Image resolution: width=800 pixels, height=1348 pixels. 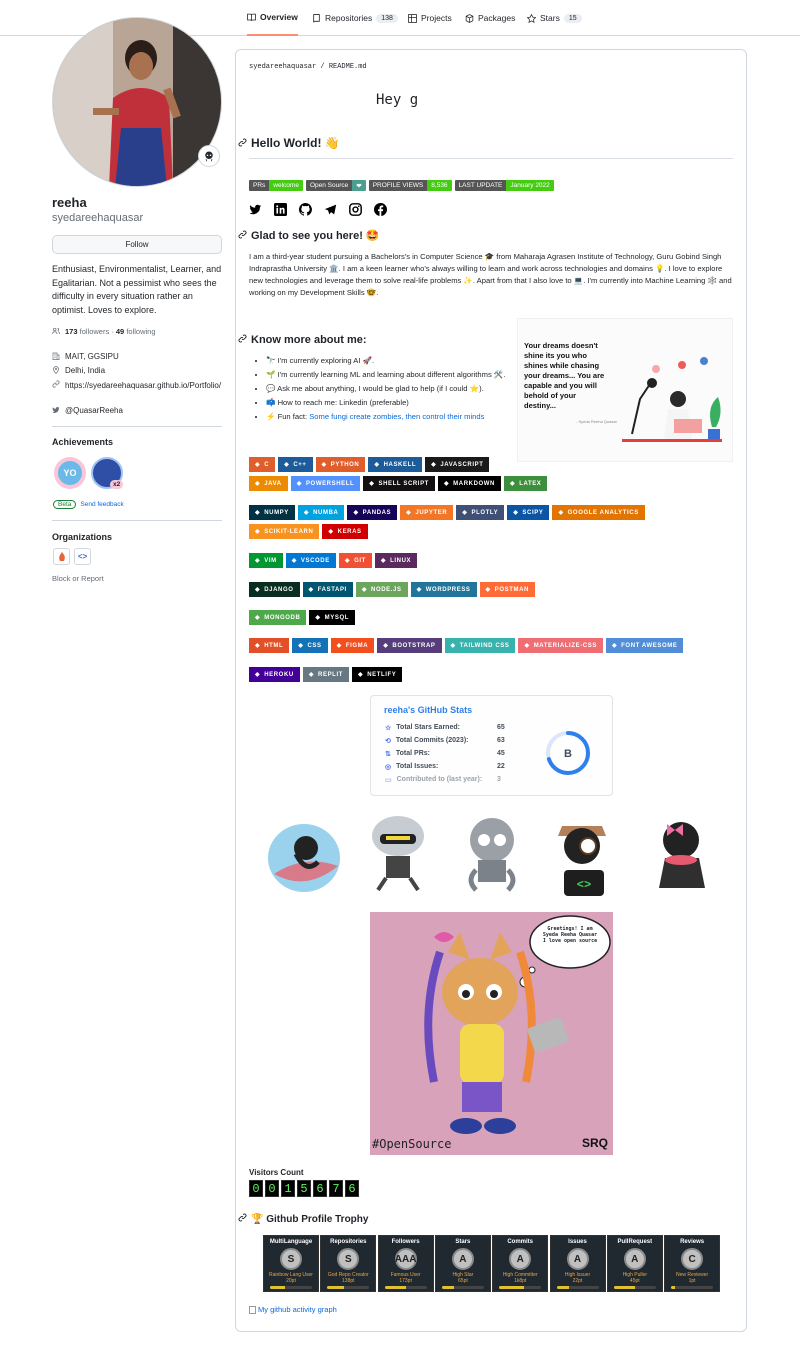 What do you see at coordinates (330, 210) in the screenshot?
I see `telegram-icon` at bounding box center [330, 210].